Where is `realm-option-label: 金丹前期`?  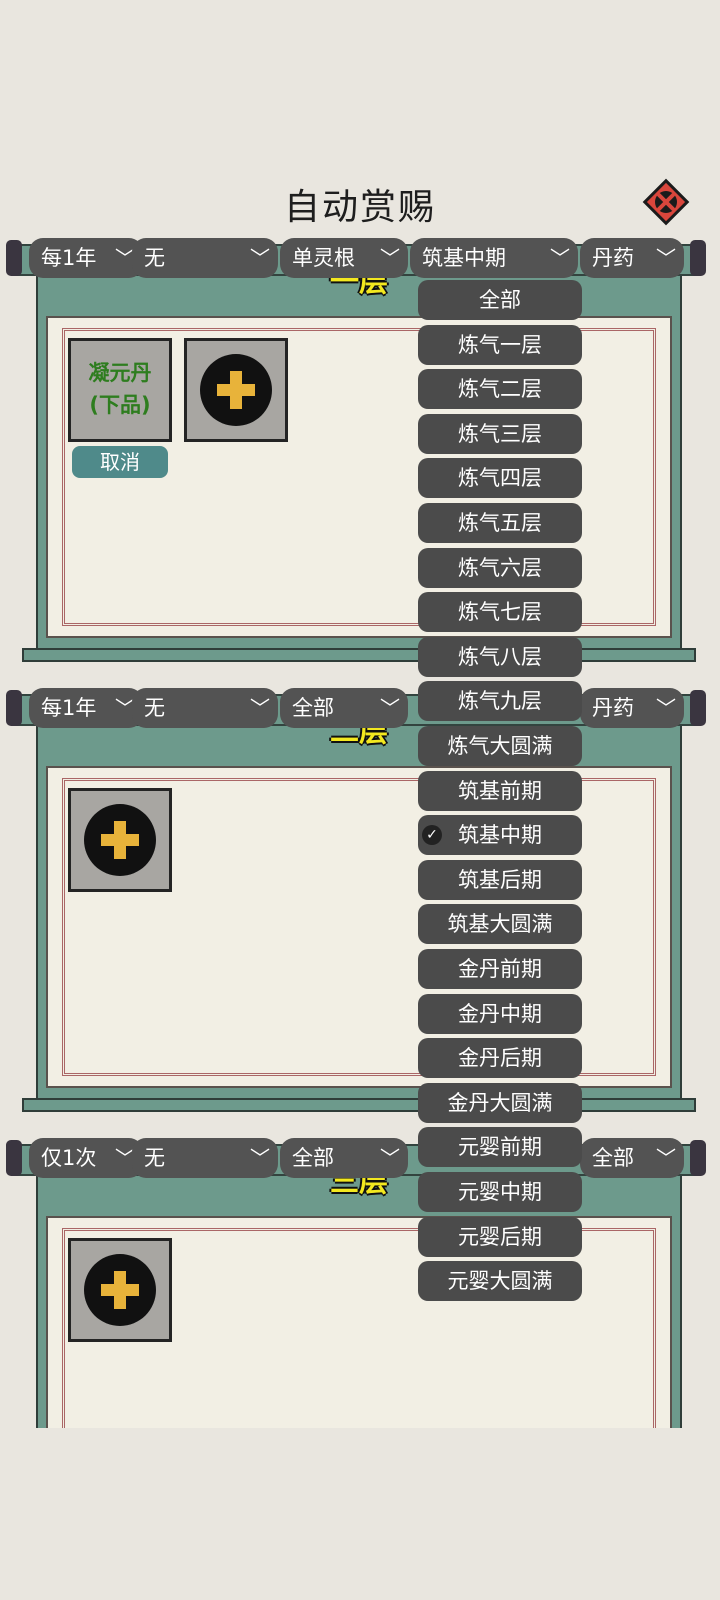
realm-option-label: 金丹前期 is located at coordinates (500, 969).